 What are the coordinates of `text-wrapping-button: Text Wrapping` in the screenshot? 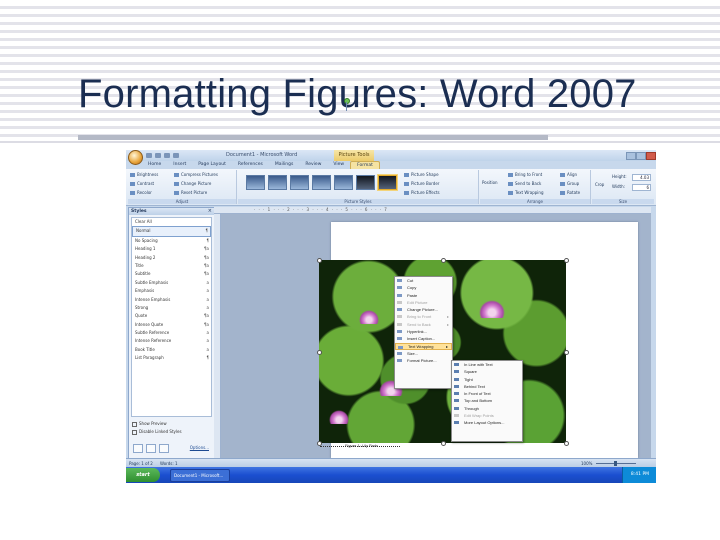 It's located at (526, 192).